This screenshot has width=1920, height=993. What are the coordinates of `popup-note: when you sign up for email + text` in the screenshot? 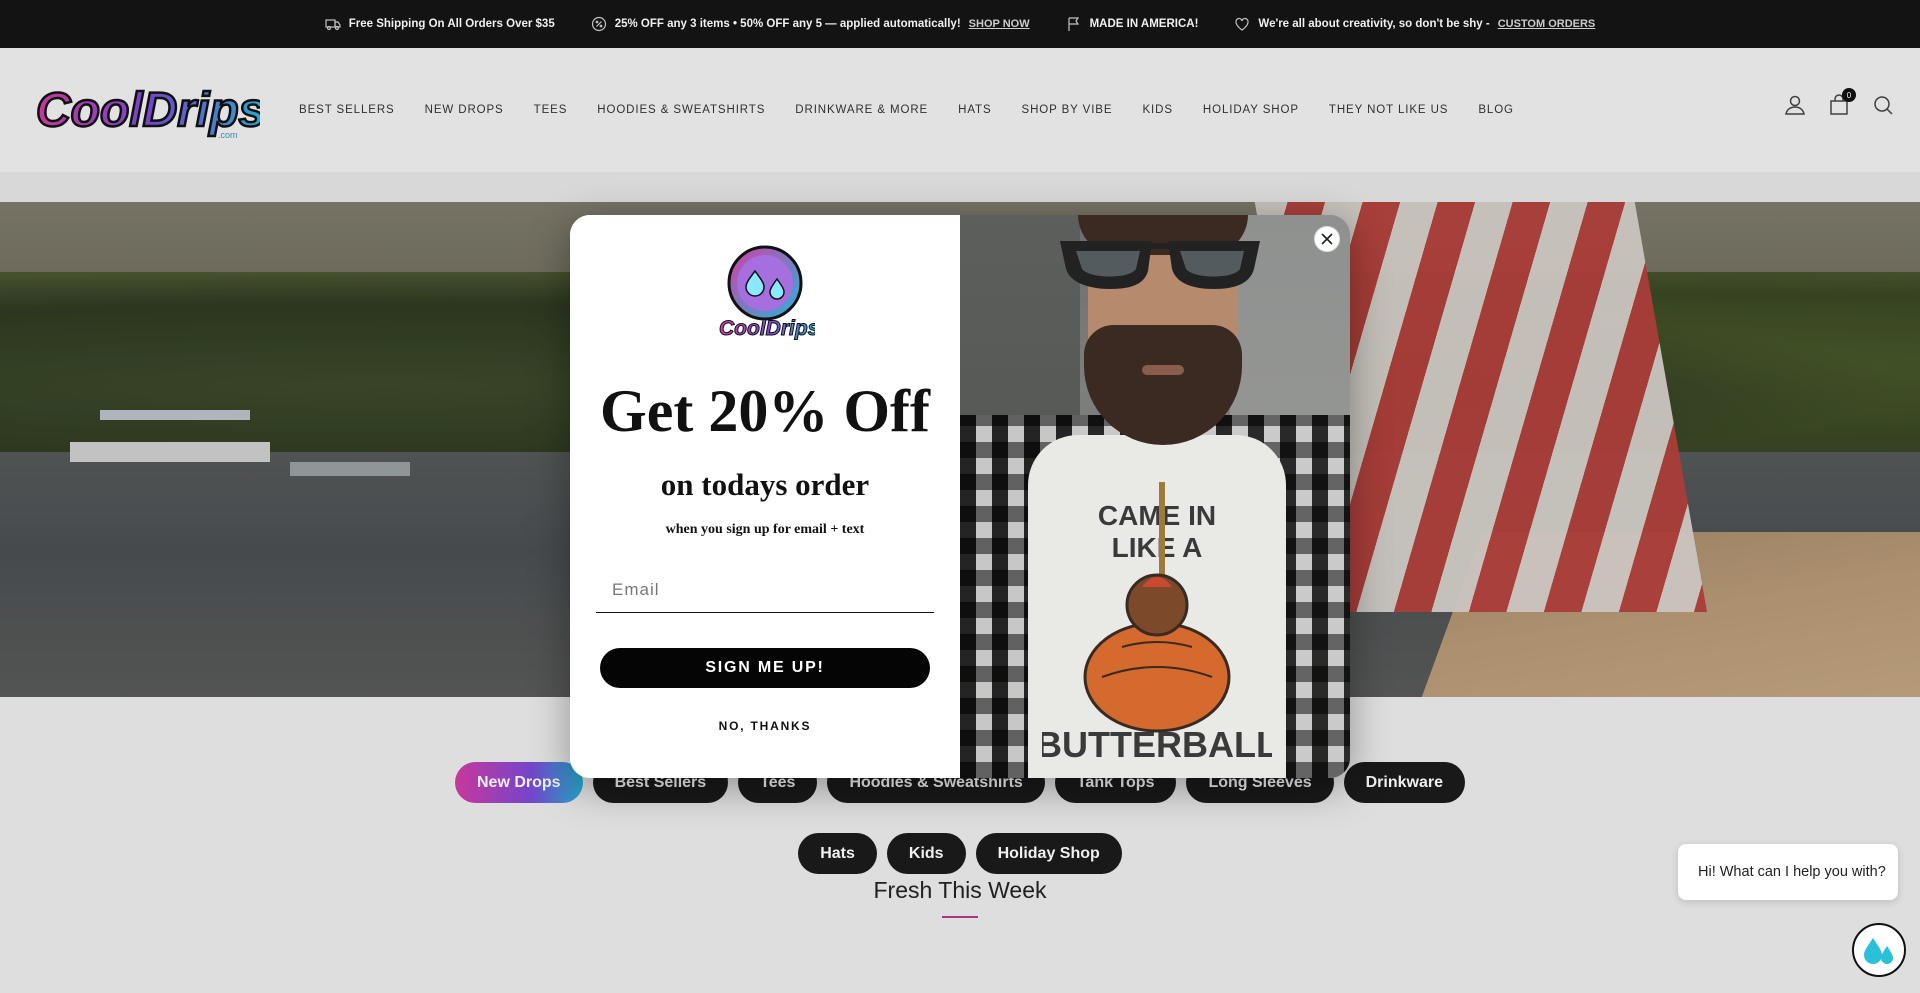 It's located at (765, 529).